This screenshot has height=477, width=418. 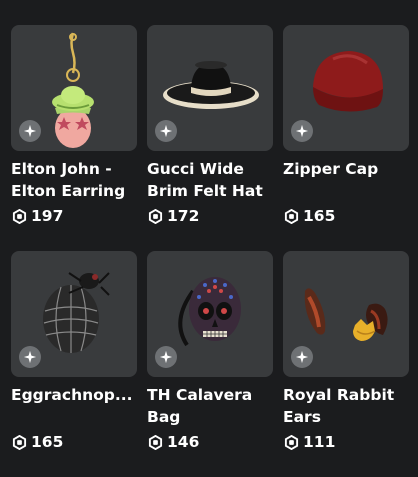 I want to click on item-price: 172, so click(x=173, y=216).